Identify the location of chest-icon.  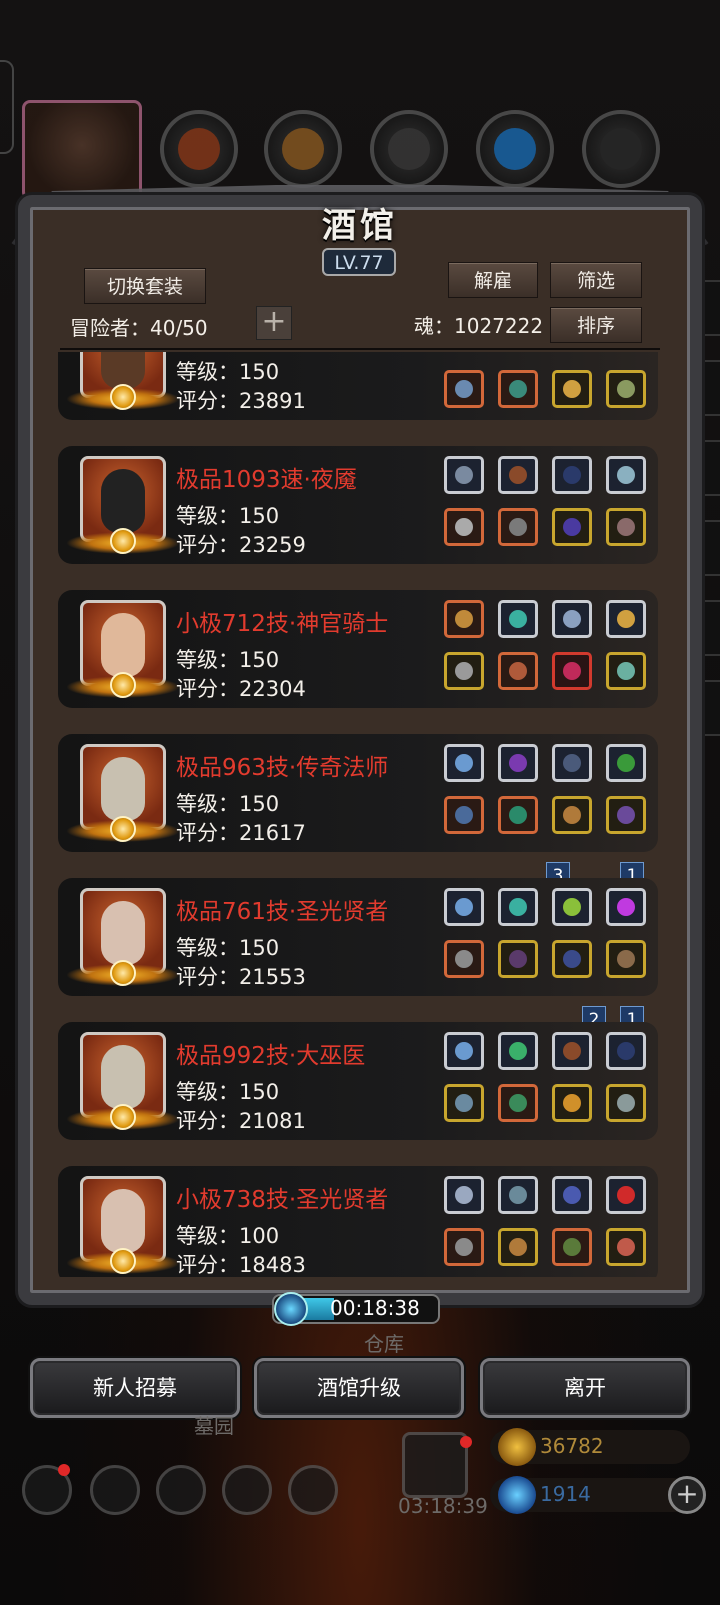
(313, 1490).